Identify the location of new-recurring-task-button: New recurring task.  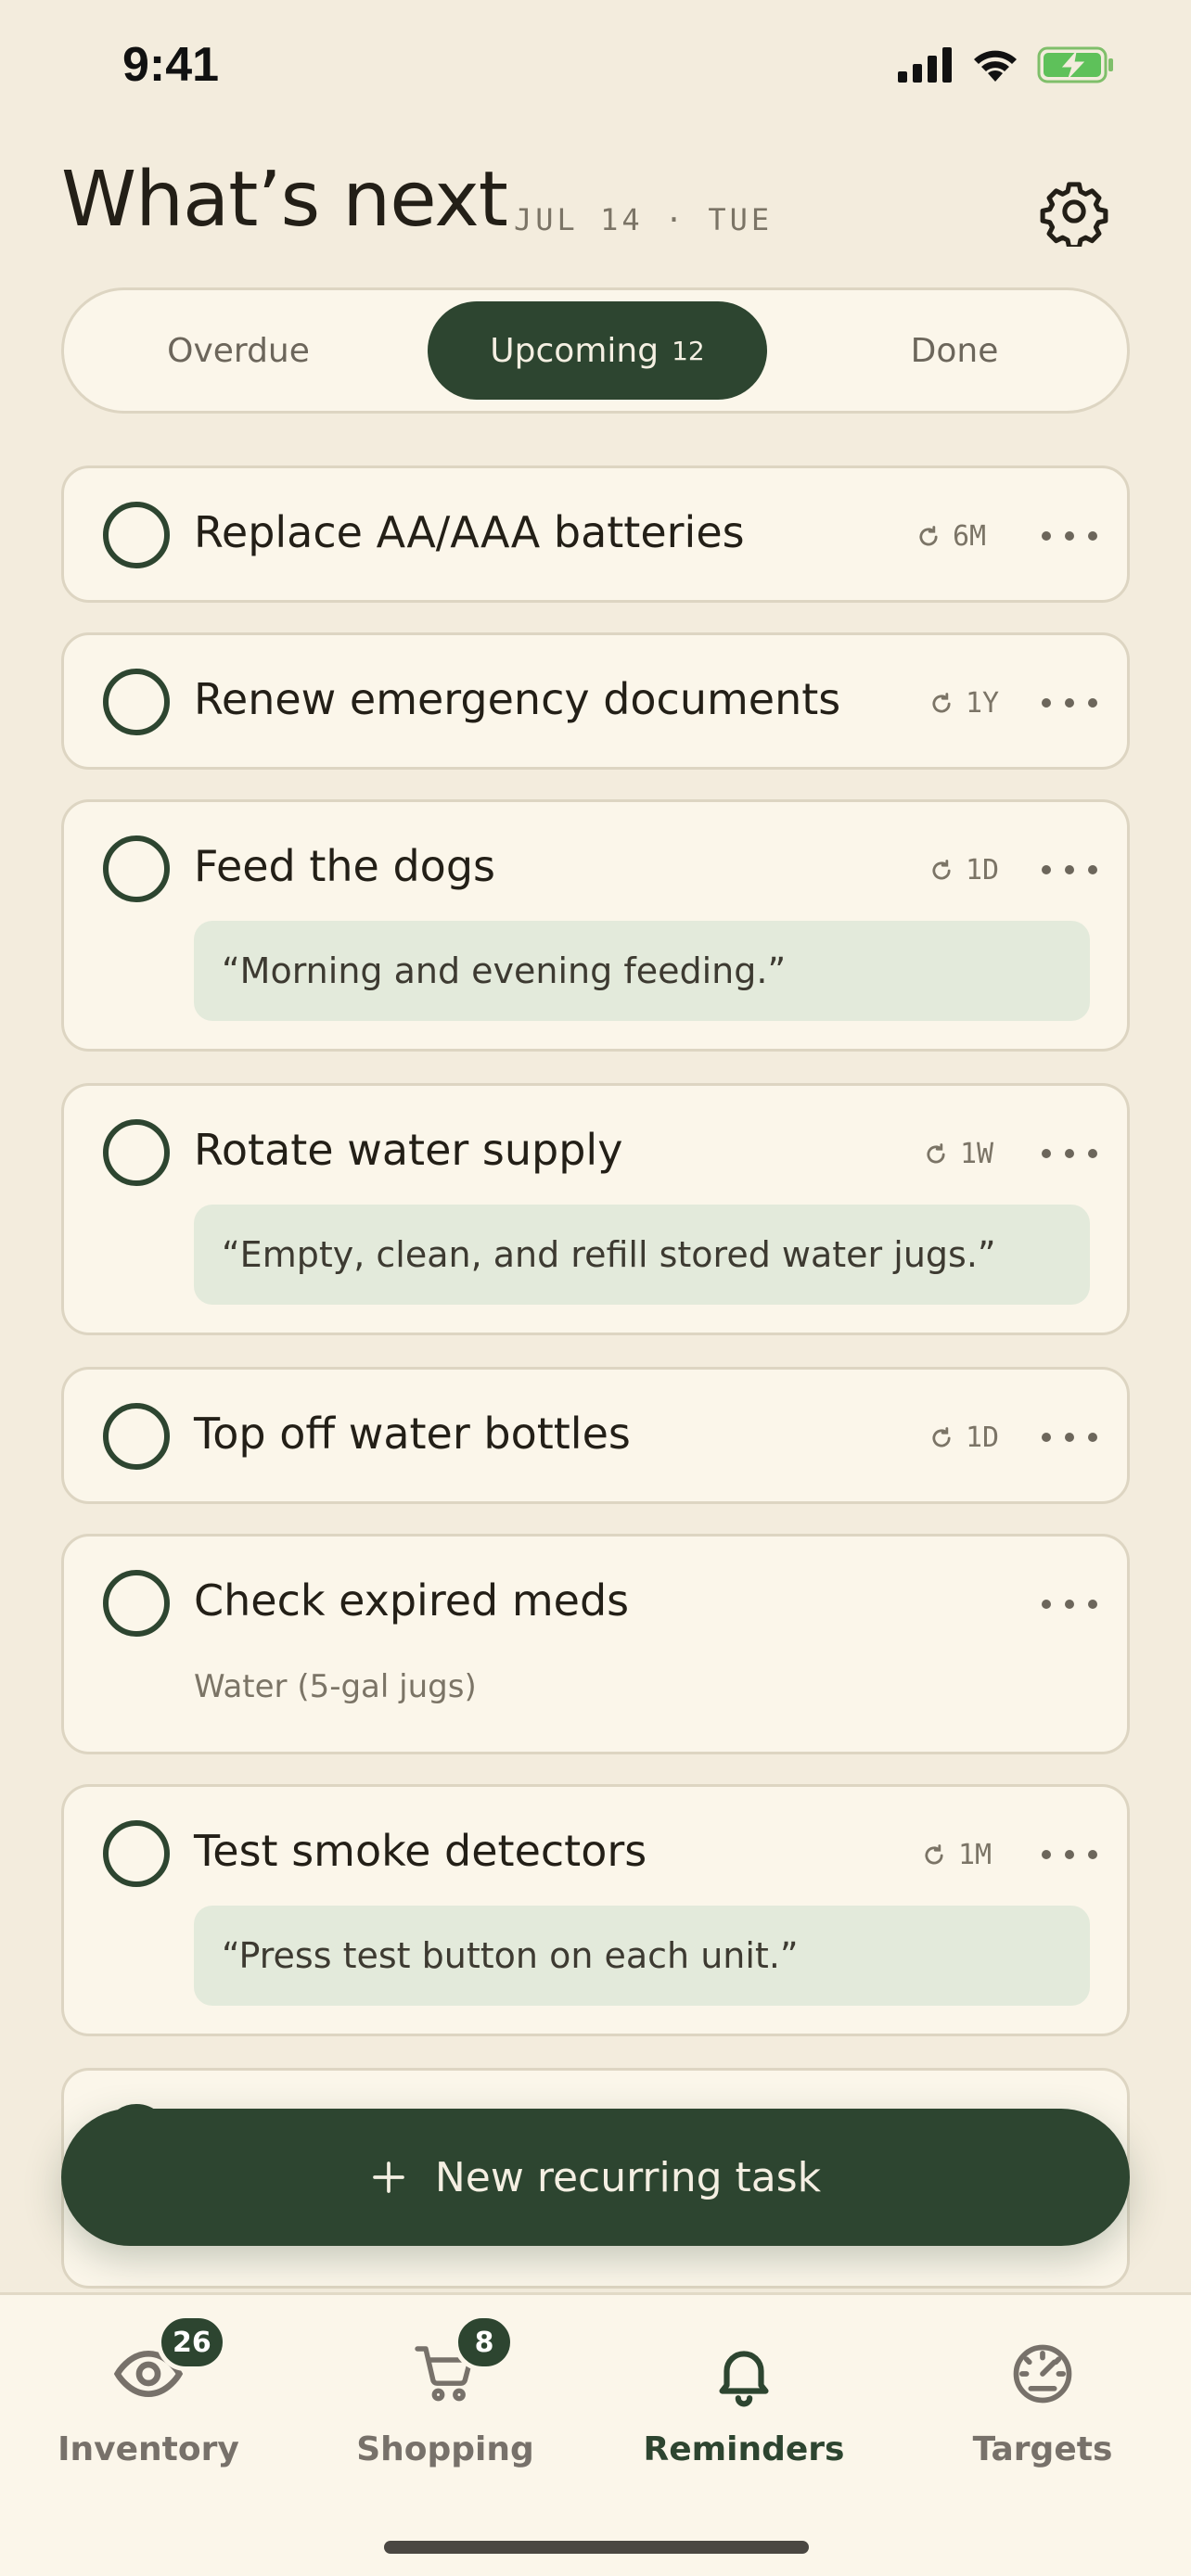
(595, 2178).